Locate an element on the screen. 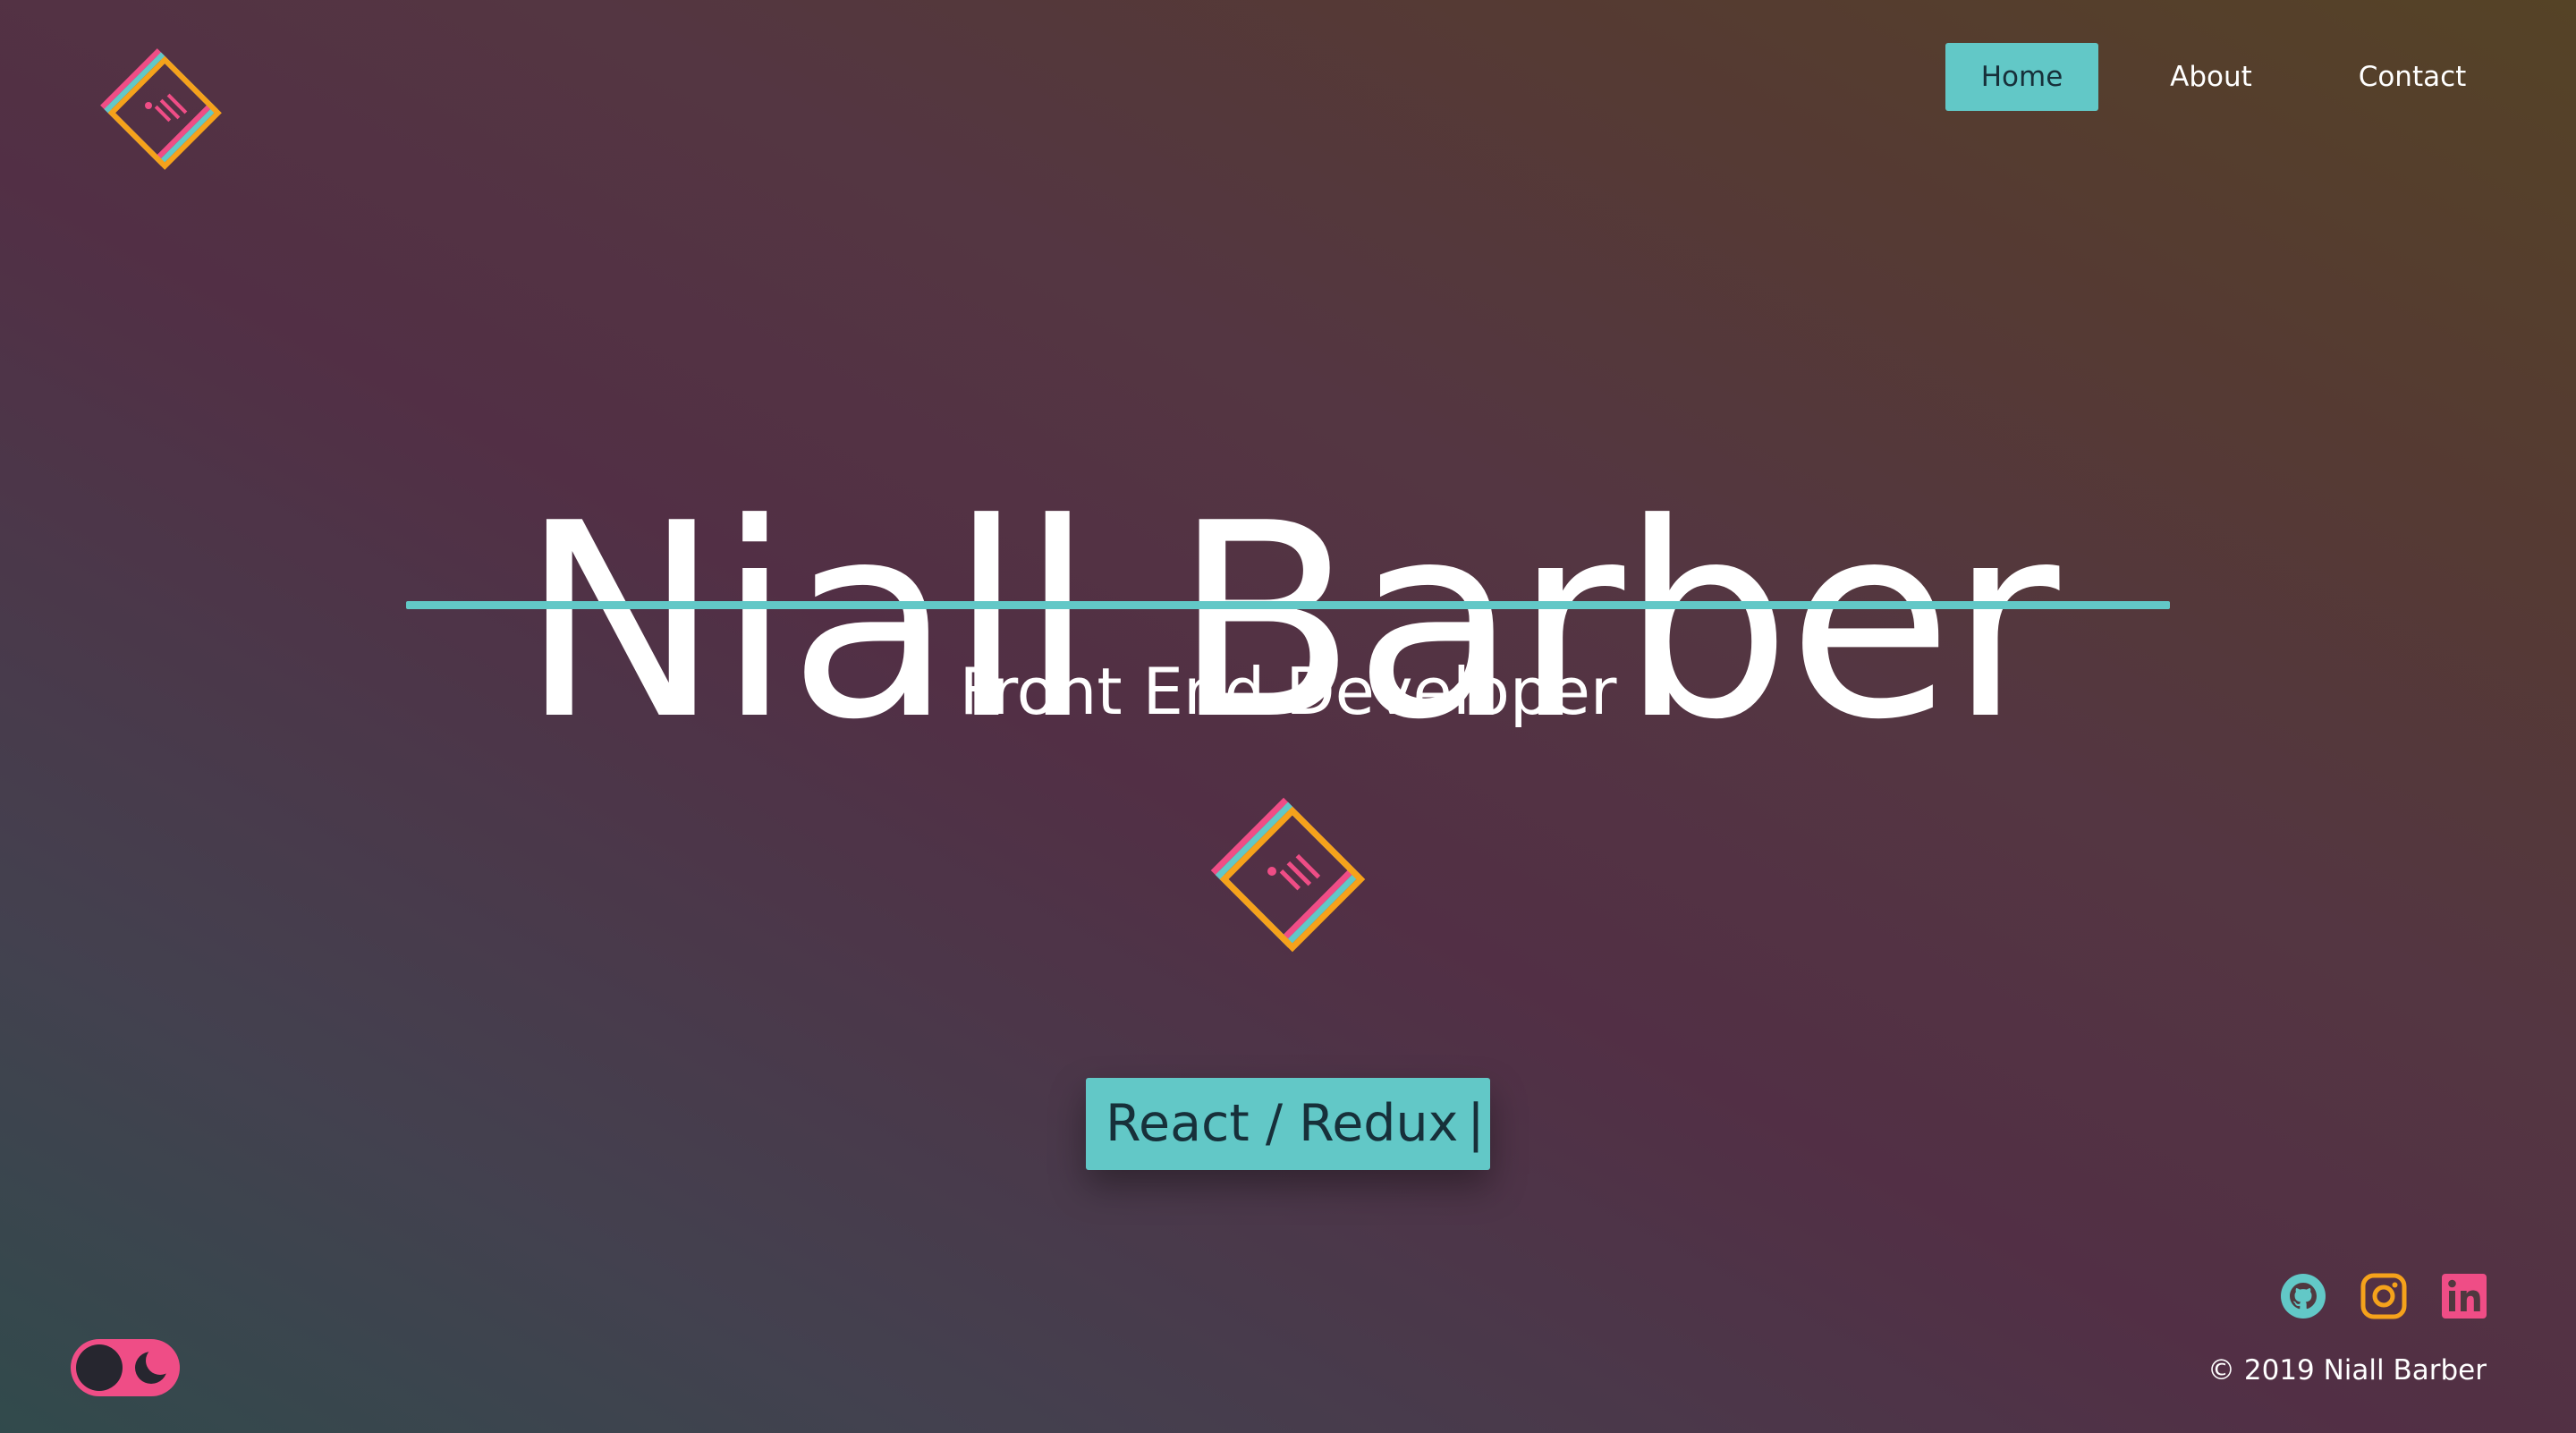  typing-cursor: | is located at coordinates (1476, 1123).